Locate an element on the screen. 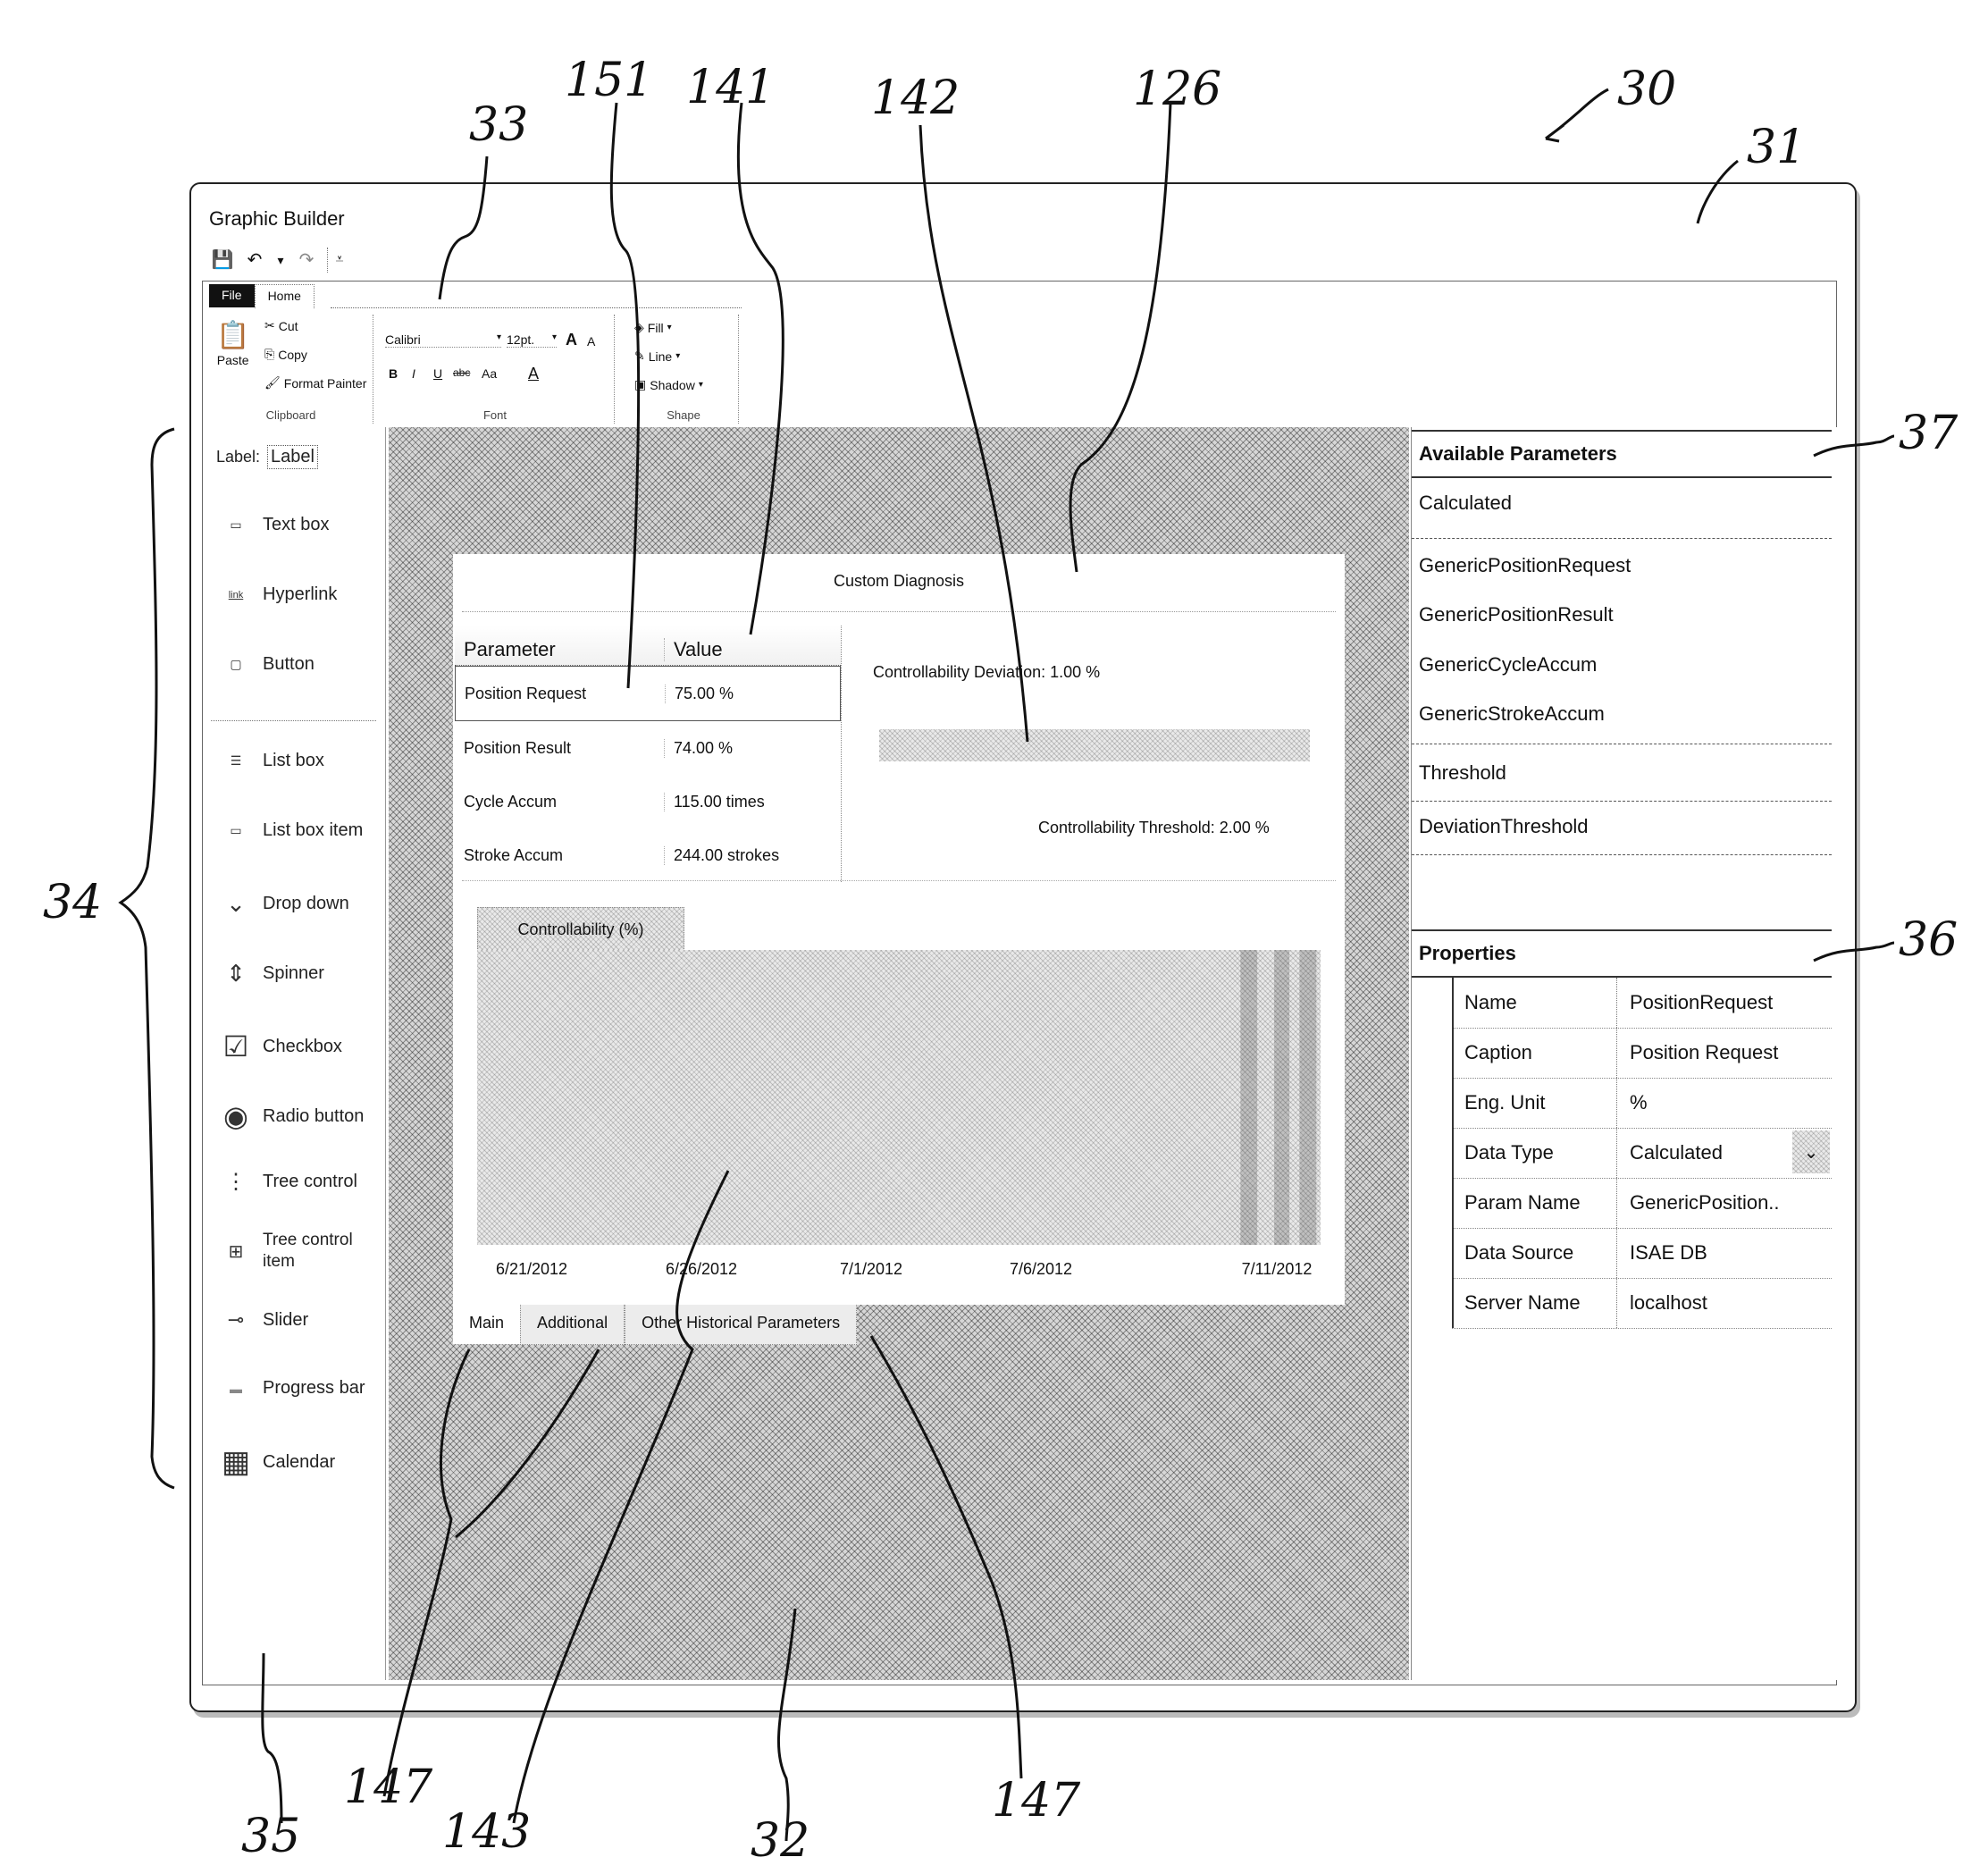 This screenshot has height=1874, width=1988. chart-tab-controllability: Controllability (%) is located at coordinates (580, 929).